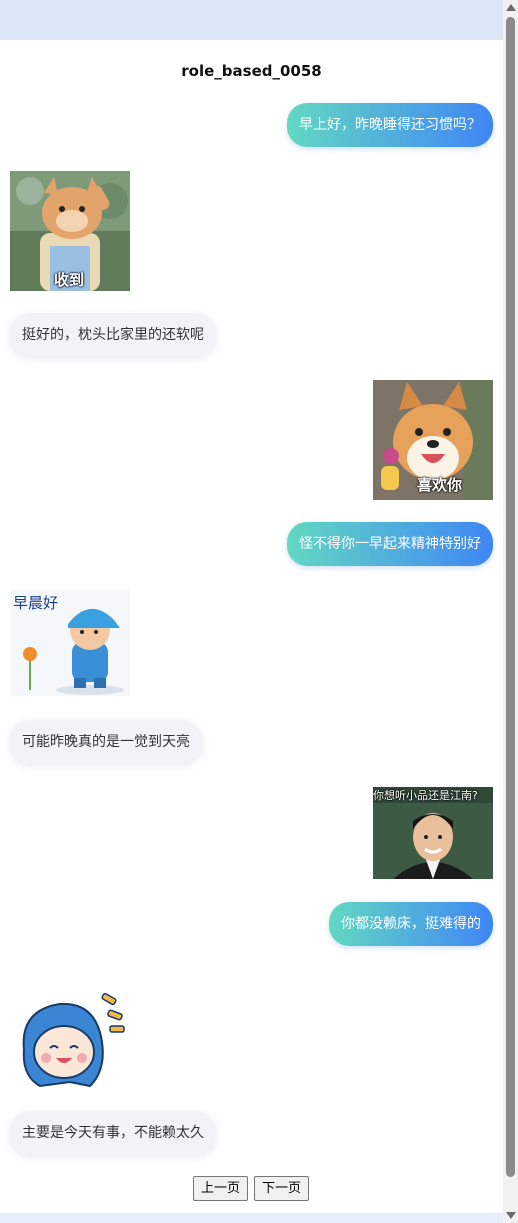 The image size is (518, 1223). I want to click on scroll-up-arrow-icon, so click(511, 7).